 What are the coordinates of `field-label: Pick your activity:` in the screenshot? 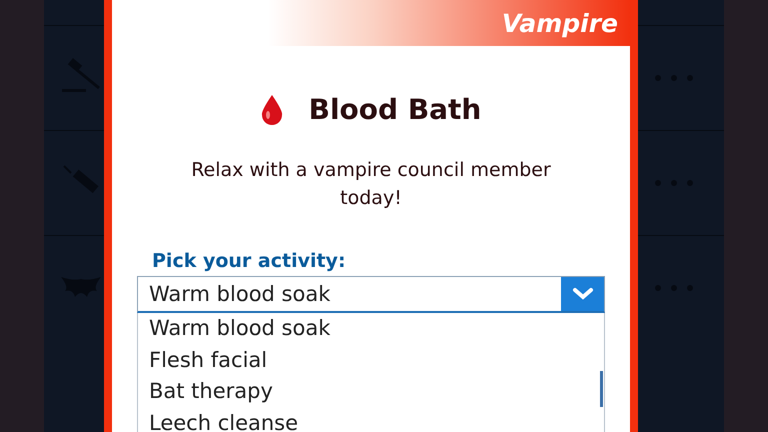 It's located at (249, 261).